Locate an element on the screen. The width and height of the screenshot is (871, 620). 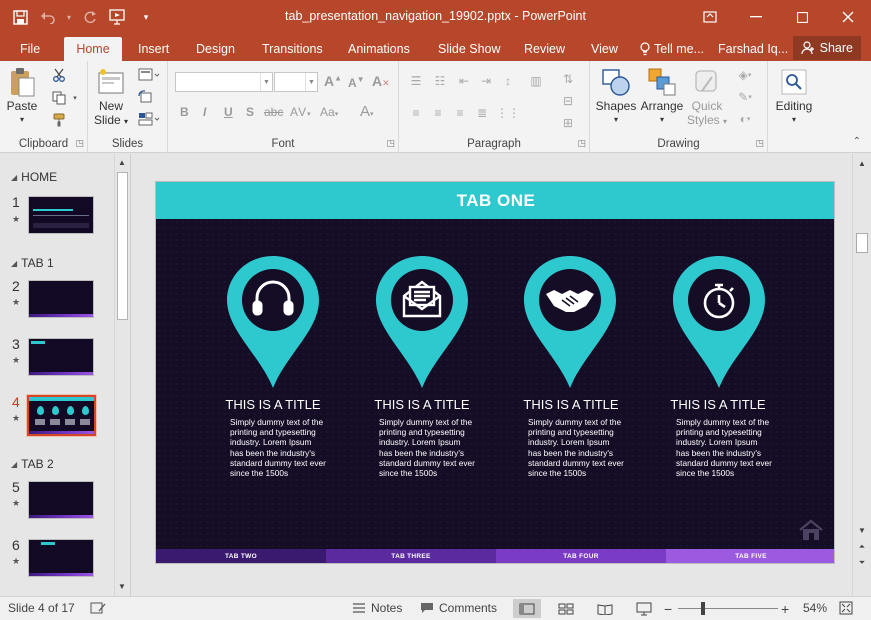
close-icon is located at coordinates (848, 17).